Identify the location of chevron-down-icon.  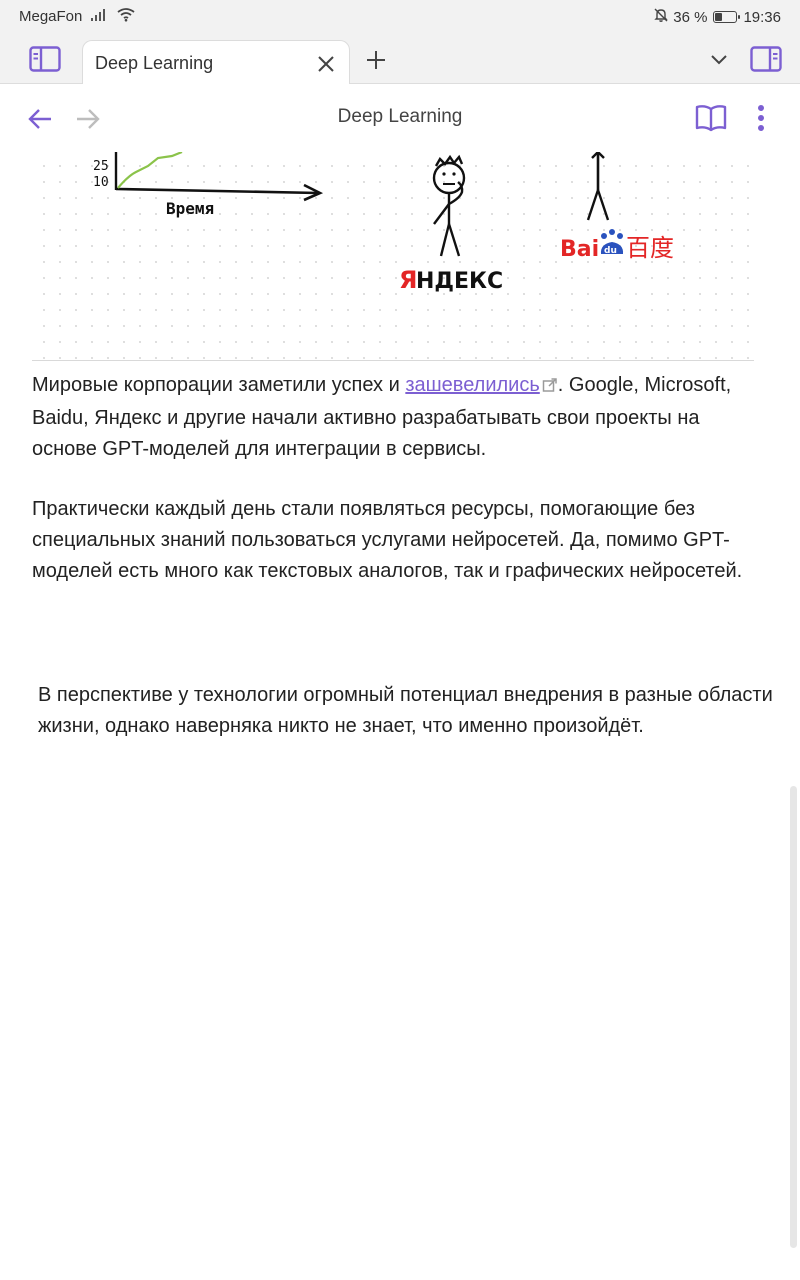
(719, 60).